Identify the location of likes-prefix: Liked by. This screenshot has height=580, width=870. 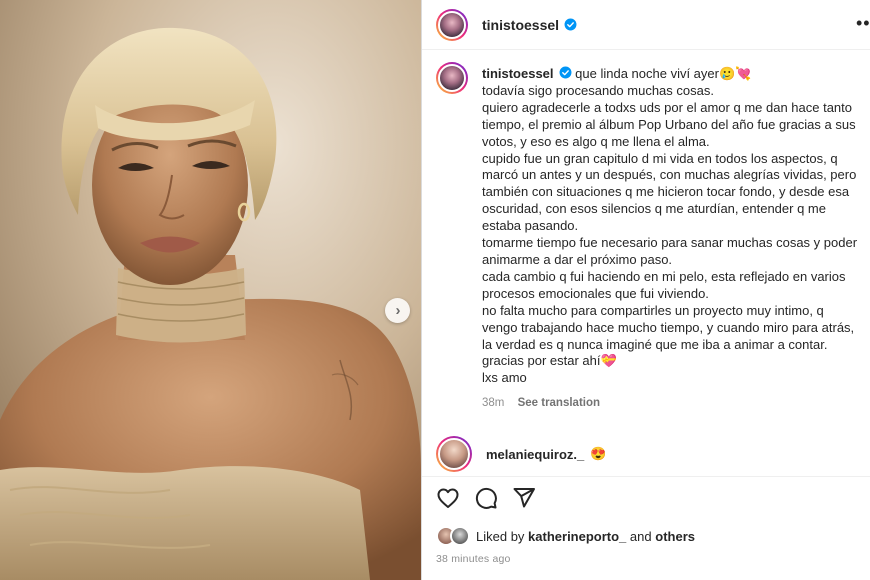
(500, 536).